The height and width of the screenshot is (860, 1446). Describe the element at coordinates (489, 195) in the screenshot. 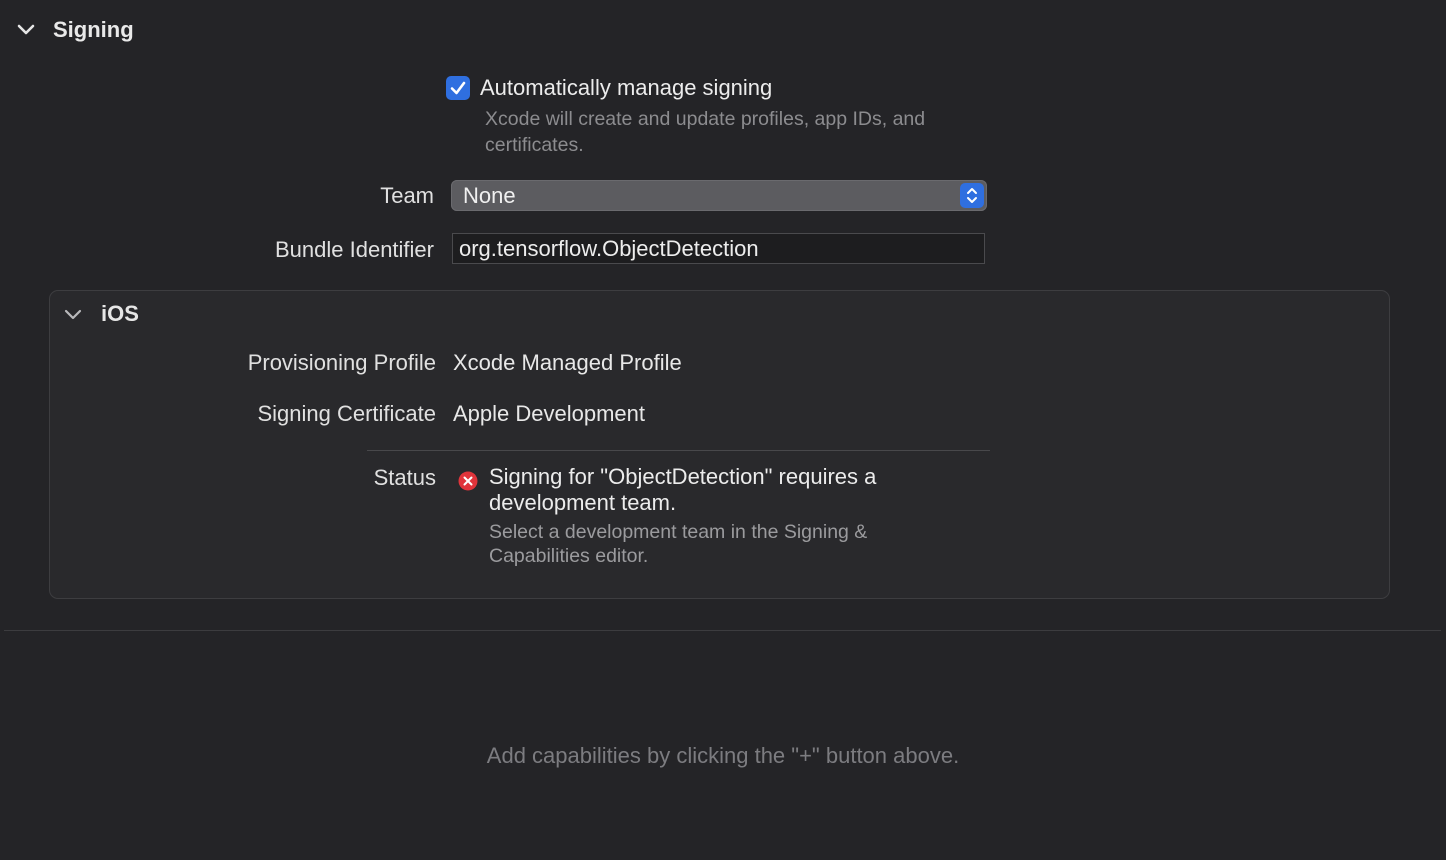

I see `team-value: None` at that location.